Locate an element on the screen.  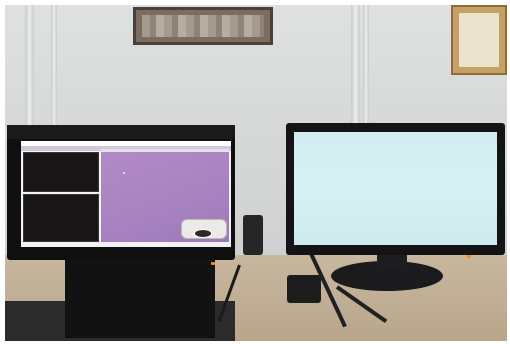
framed-picture is located at coordinates (203, 26).